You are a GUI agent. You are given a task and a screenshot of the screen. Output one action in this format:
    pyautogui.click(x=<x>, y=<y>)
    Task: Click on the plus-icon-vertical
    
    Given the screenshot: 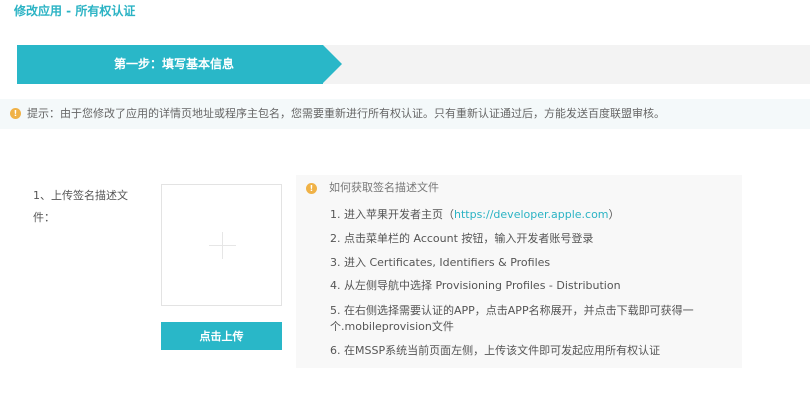 What is the action you would take?
    pyautogui.click(x=222, y=245)
    